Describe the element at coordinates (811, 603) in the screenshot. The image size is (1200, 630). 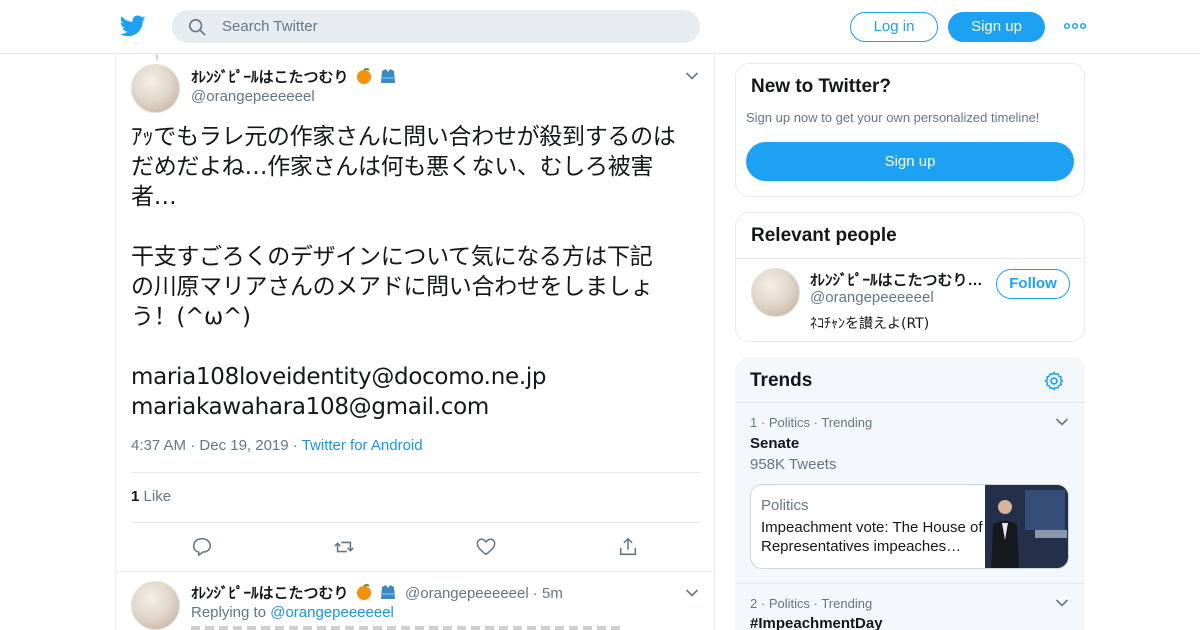
I see `trend-meta: 2 · Politics · Trending` at that location.